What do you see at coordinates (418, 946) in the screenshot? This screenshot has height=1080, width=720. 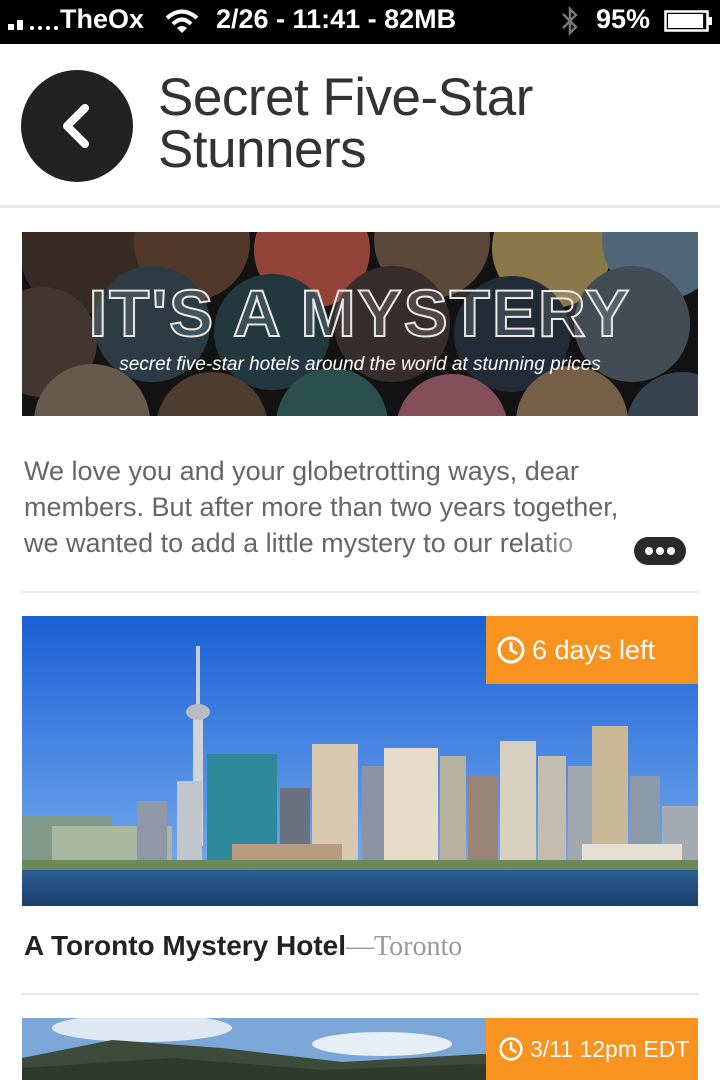 I see `deal-location: Toronto` at bounding box center [418, 946].